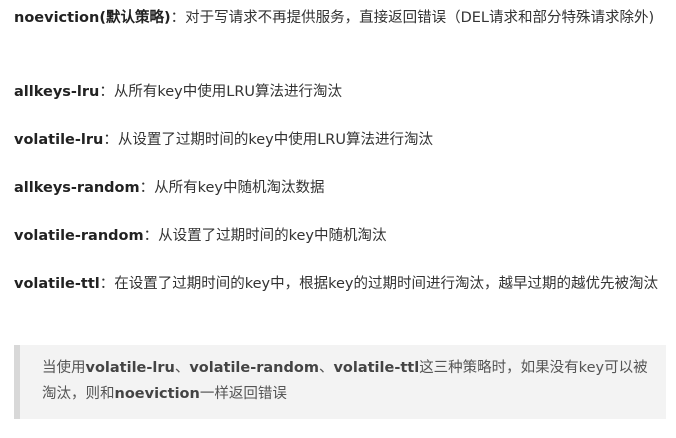 This screenshot has width=676, height=438. What do you see at coordinates (92, 18) in the screenshot?
I see `policy-name: noeviction(默认策略)` at bounding box center [92, 18].